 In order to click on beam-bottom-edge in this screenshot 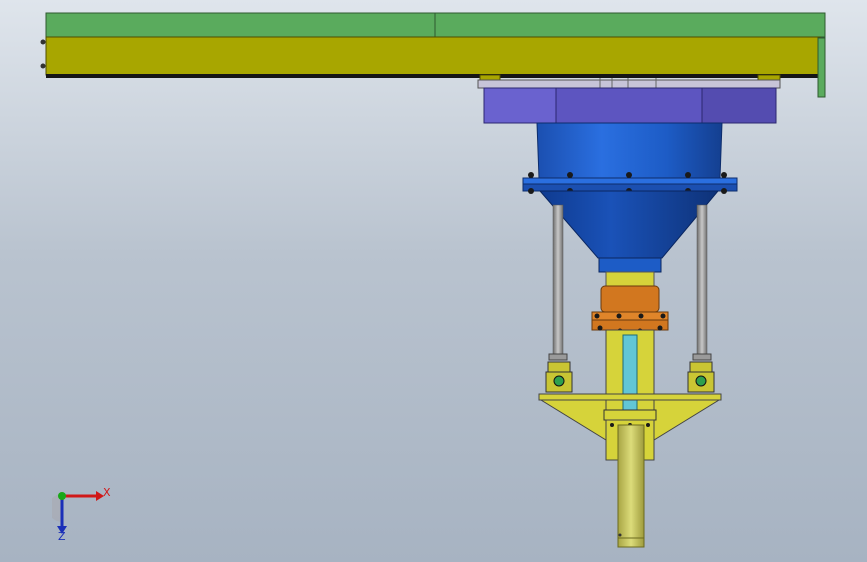, I will do `click(433, 76)`.